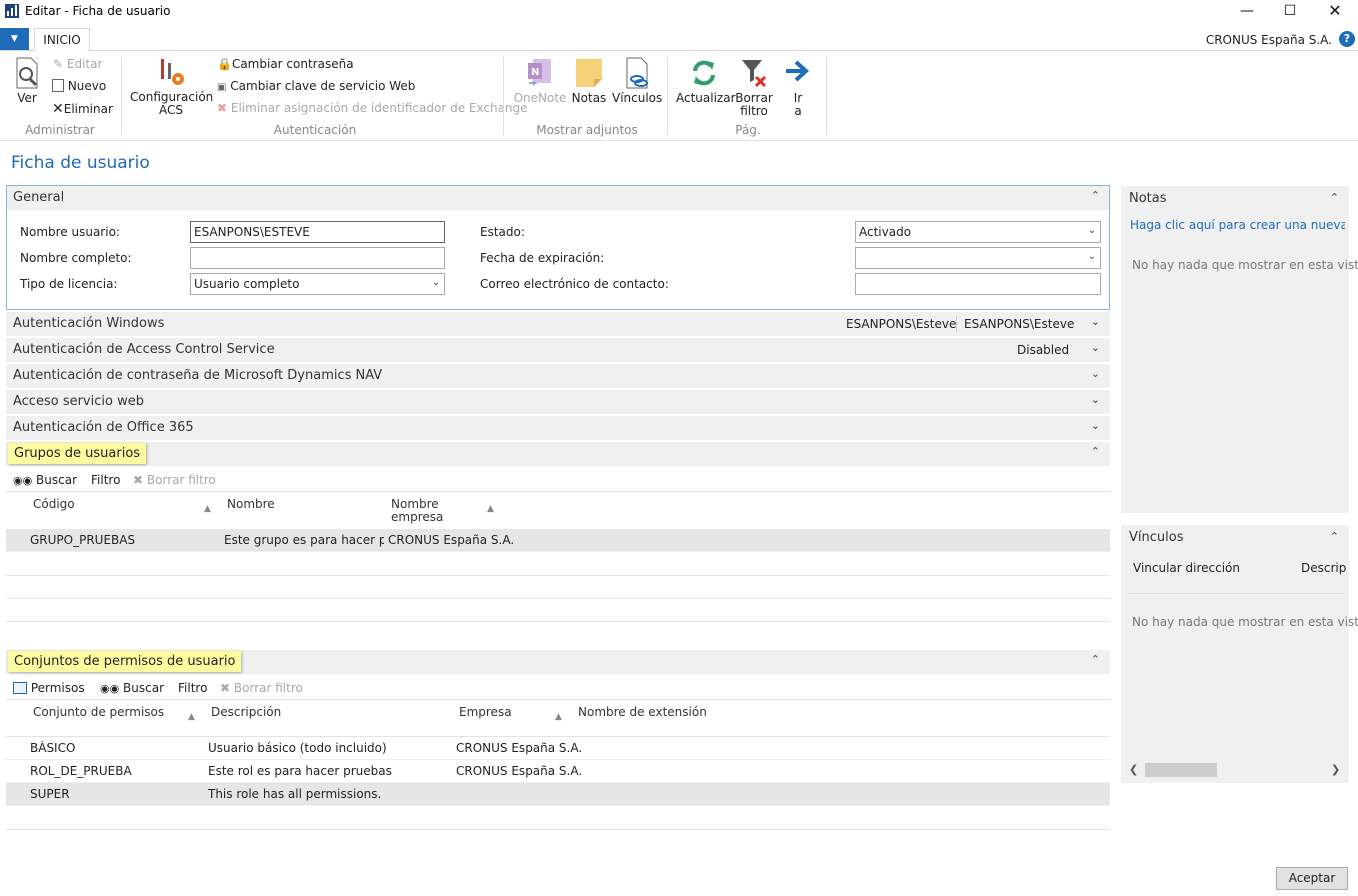 This screenshot has height=896, width=1358. I want to click on col-descripcion: Descripción, so click(246, 712).